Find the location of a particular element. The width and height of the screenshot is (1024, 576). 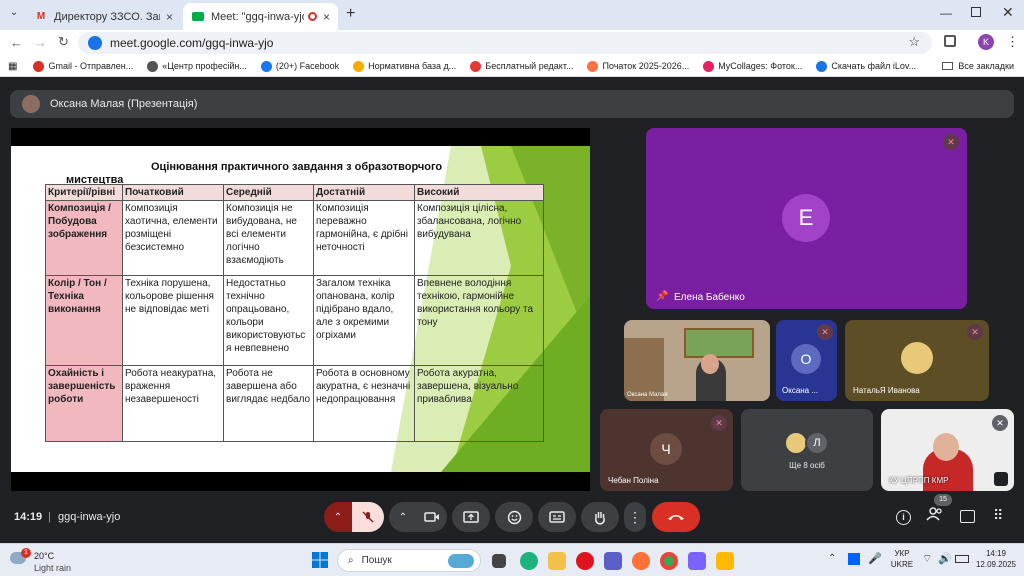

address-bar: meet.google.com/ggq-inwa-yjo ☆ is located at coordinates (505, 43).